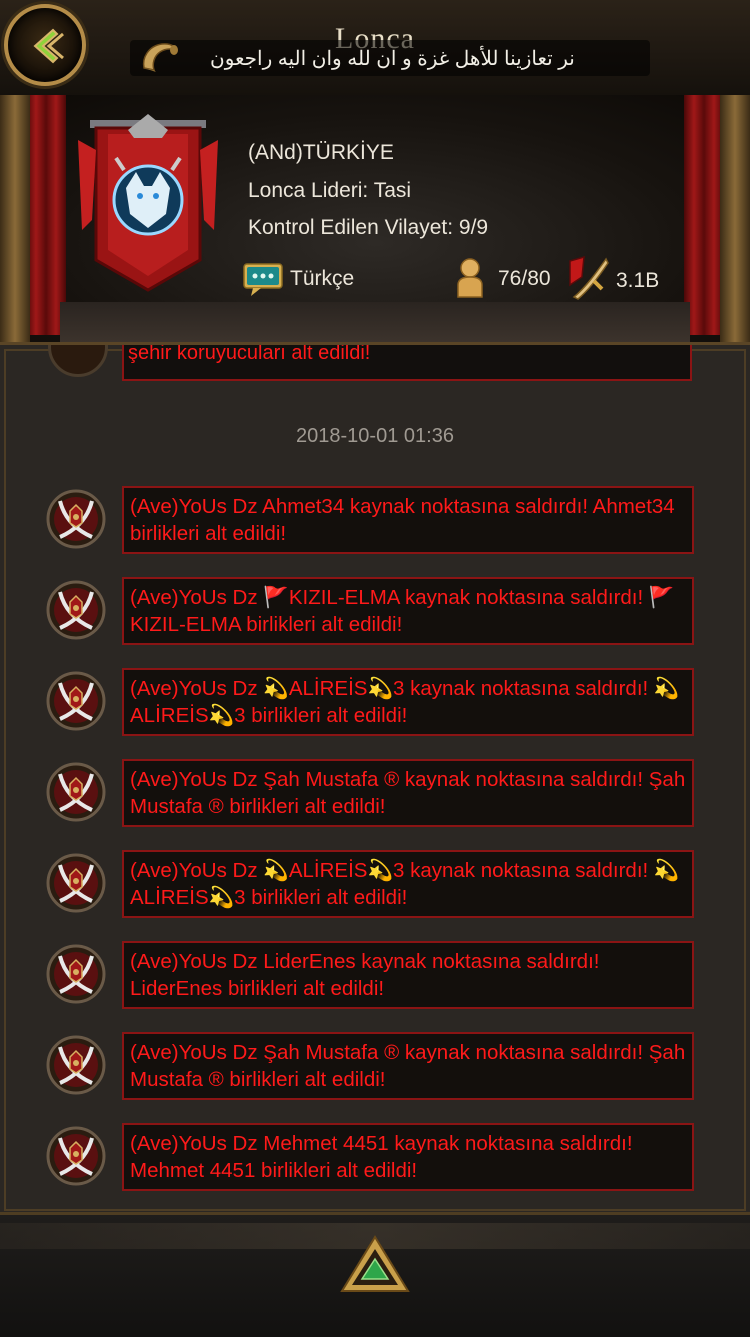 The width and height of the screenshot is (750, 1337). Describe the element at coordinates (46, 215) in the screenshot. I see `curtain-left` at that location.